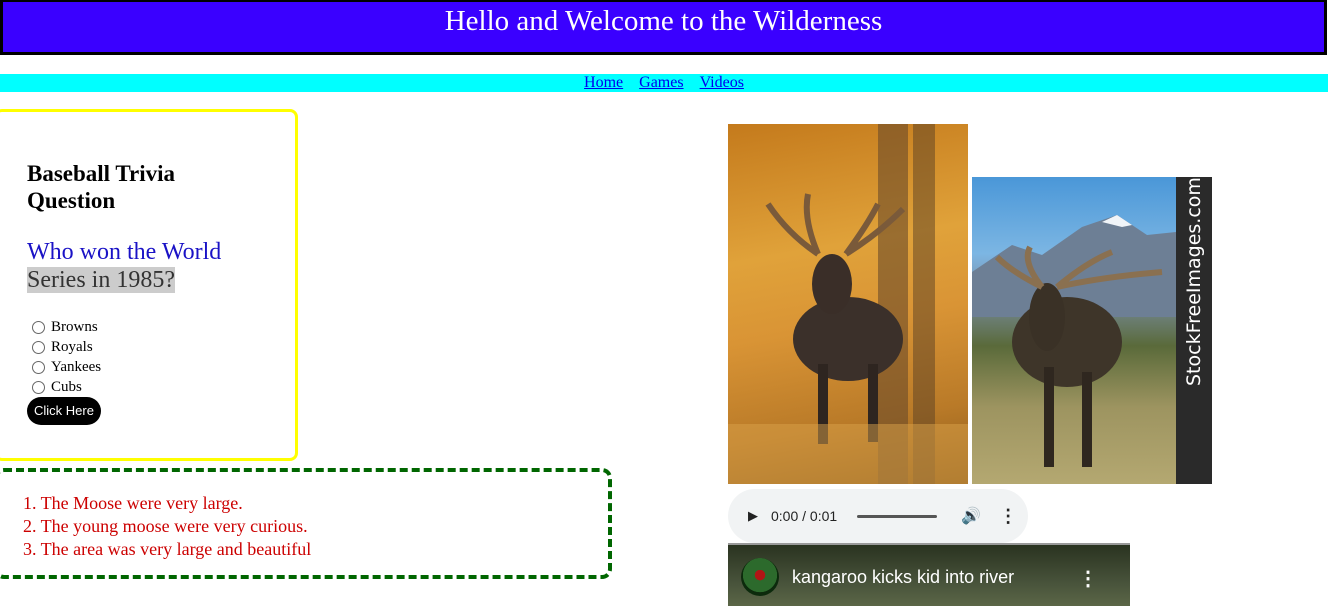 Image resolution: width=1335 pixels, height=606 pixels. Describe the element at coordinates (133, 503) in the screenshot. I see `list-item: 1. The Moose were very large.` at that location.